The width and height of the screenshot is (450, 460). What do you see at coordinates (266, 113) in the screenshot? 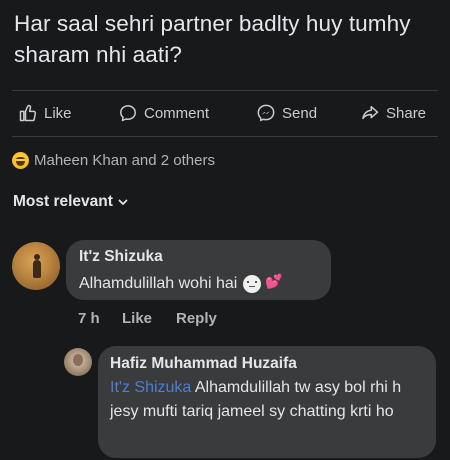
I see `messenger-icon` at bounding box center [266, 113].